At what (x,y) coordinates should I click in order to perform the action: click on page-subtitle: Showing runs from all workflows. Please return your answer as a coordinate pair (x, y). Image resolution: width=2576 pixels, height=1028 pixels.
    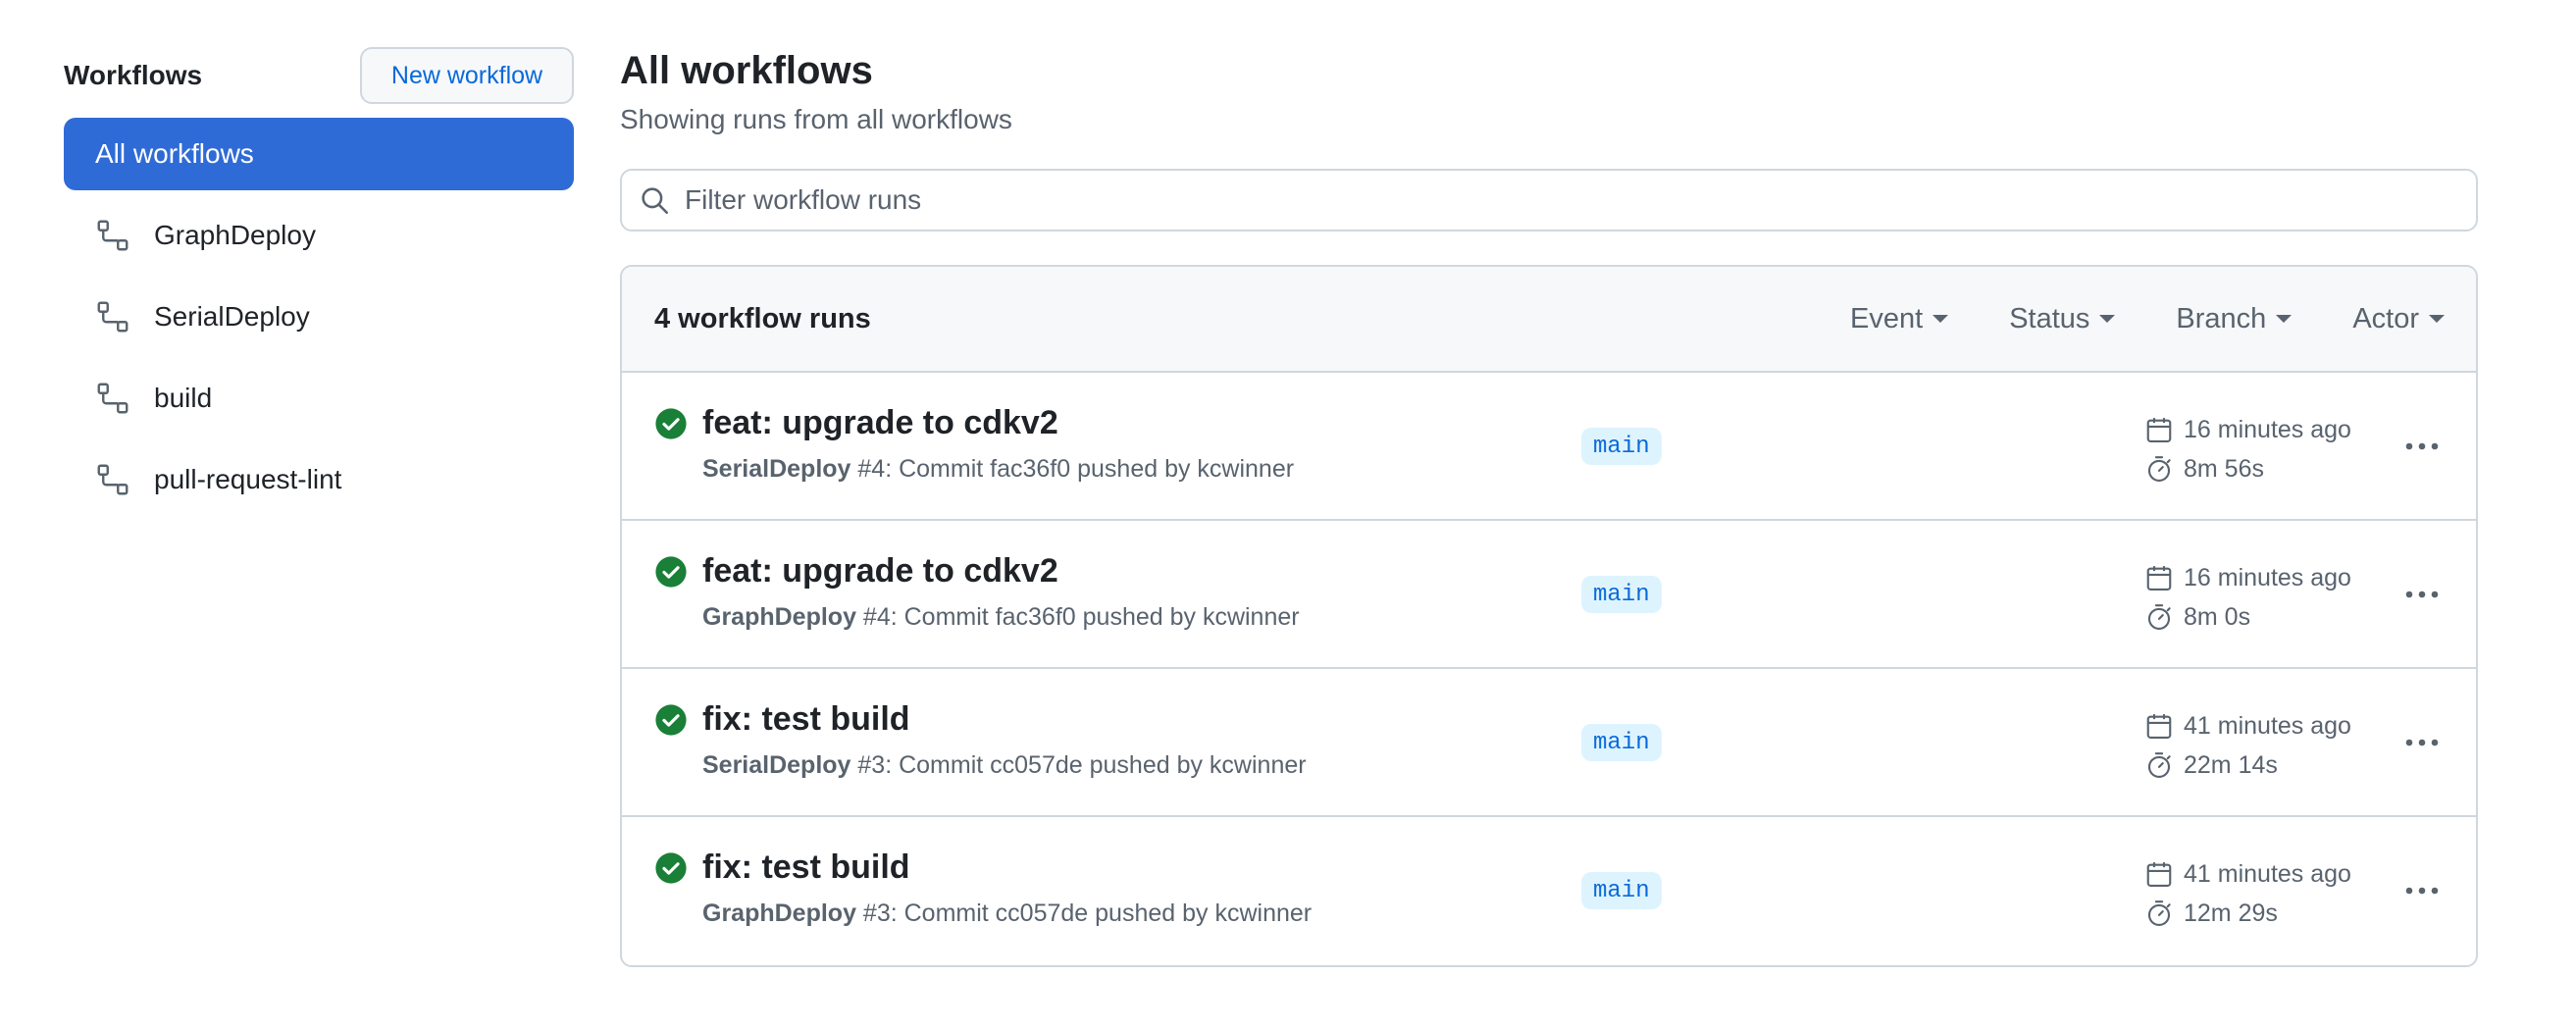
    Looking at the image, I should click on (816, 119).